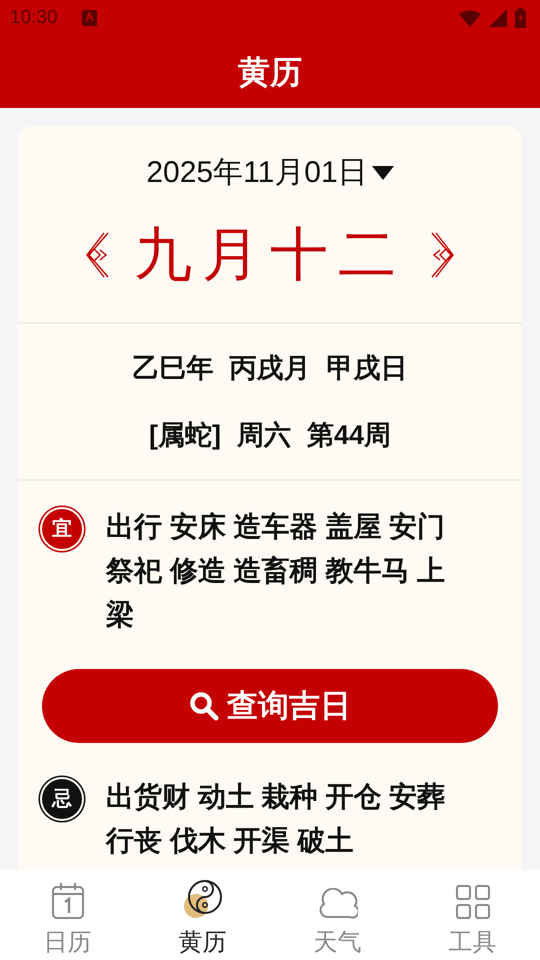 The height and width of the screenshot is (960, 540). I want to click on page-title: 黄历, so click(270, 72).